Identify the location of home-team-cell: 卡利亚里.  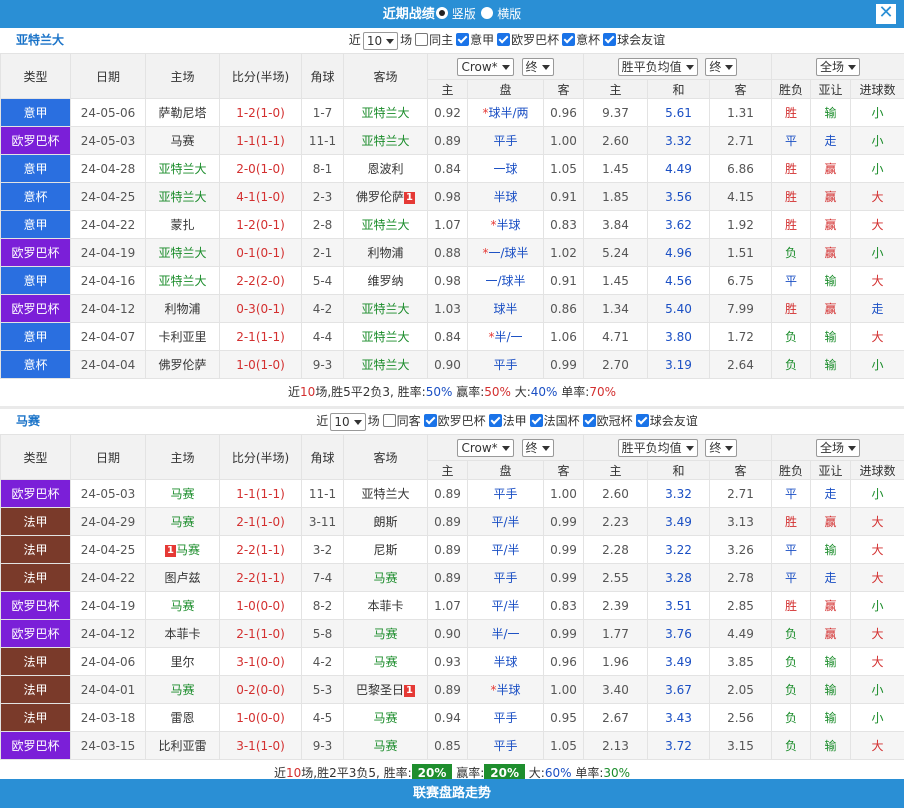
(182, 336).